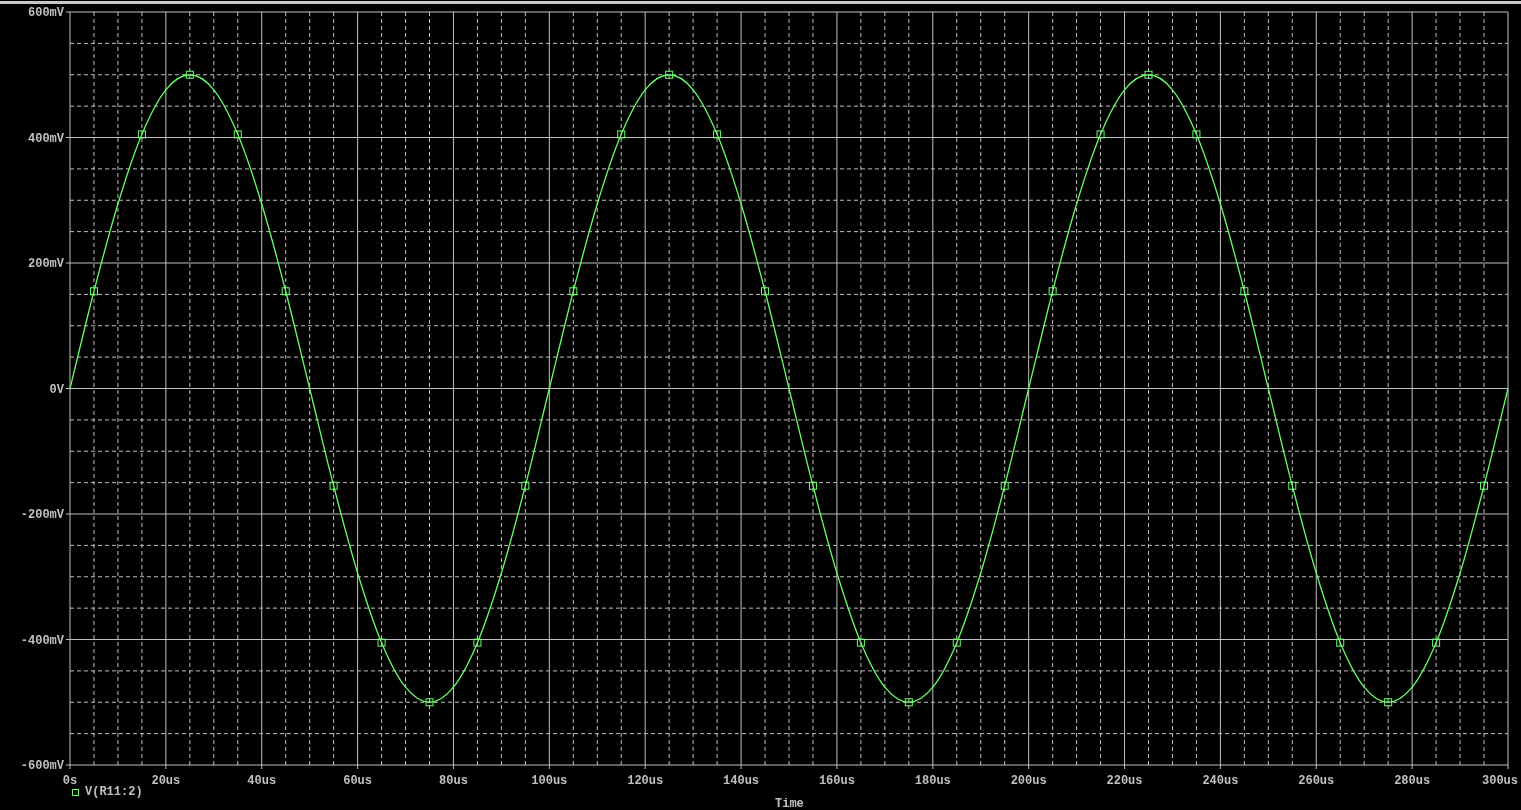  I want to click on y-tick-label: 400mV, so click(46, 138).